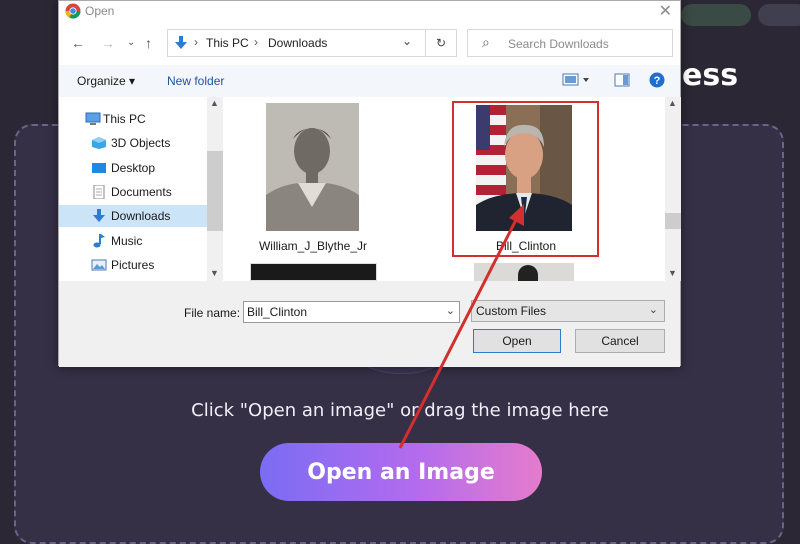 This screenshot has height=544, width=800. Describe the element at coordinates (78, 43) in the screenshot. I see `back-arrow-icon: ←` at that location.